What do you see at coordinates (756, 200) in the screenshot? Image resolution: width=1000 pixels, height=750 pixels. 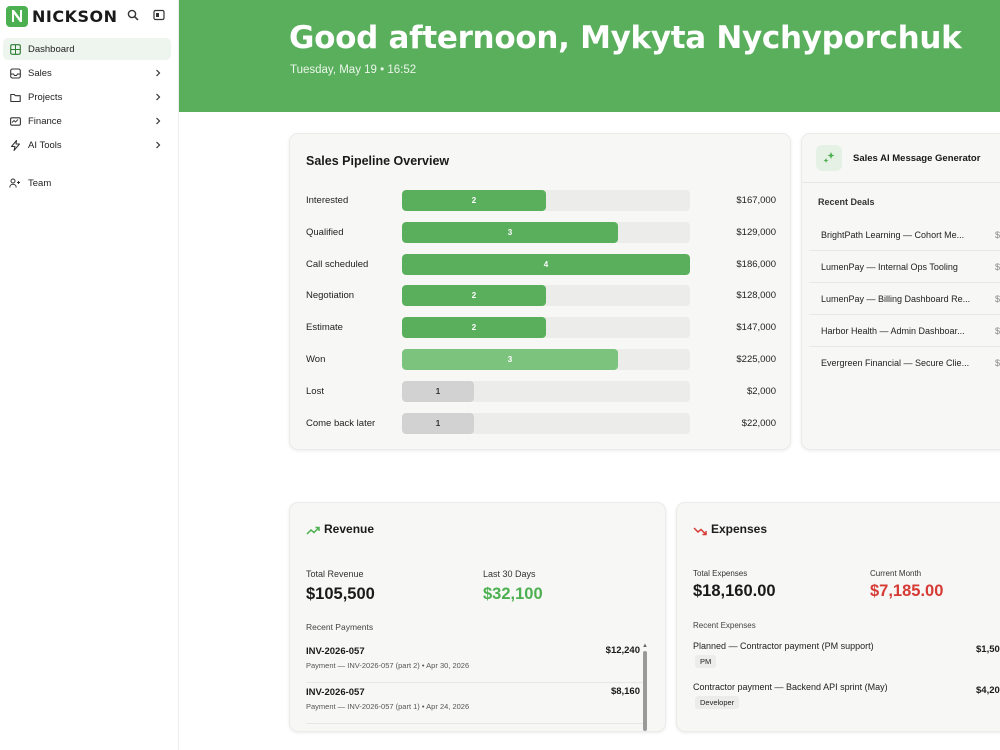 I see `pipeline-stage-amount: $167,000` at bounding box center [756, 200].